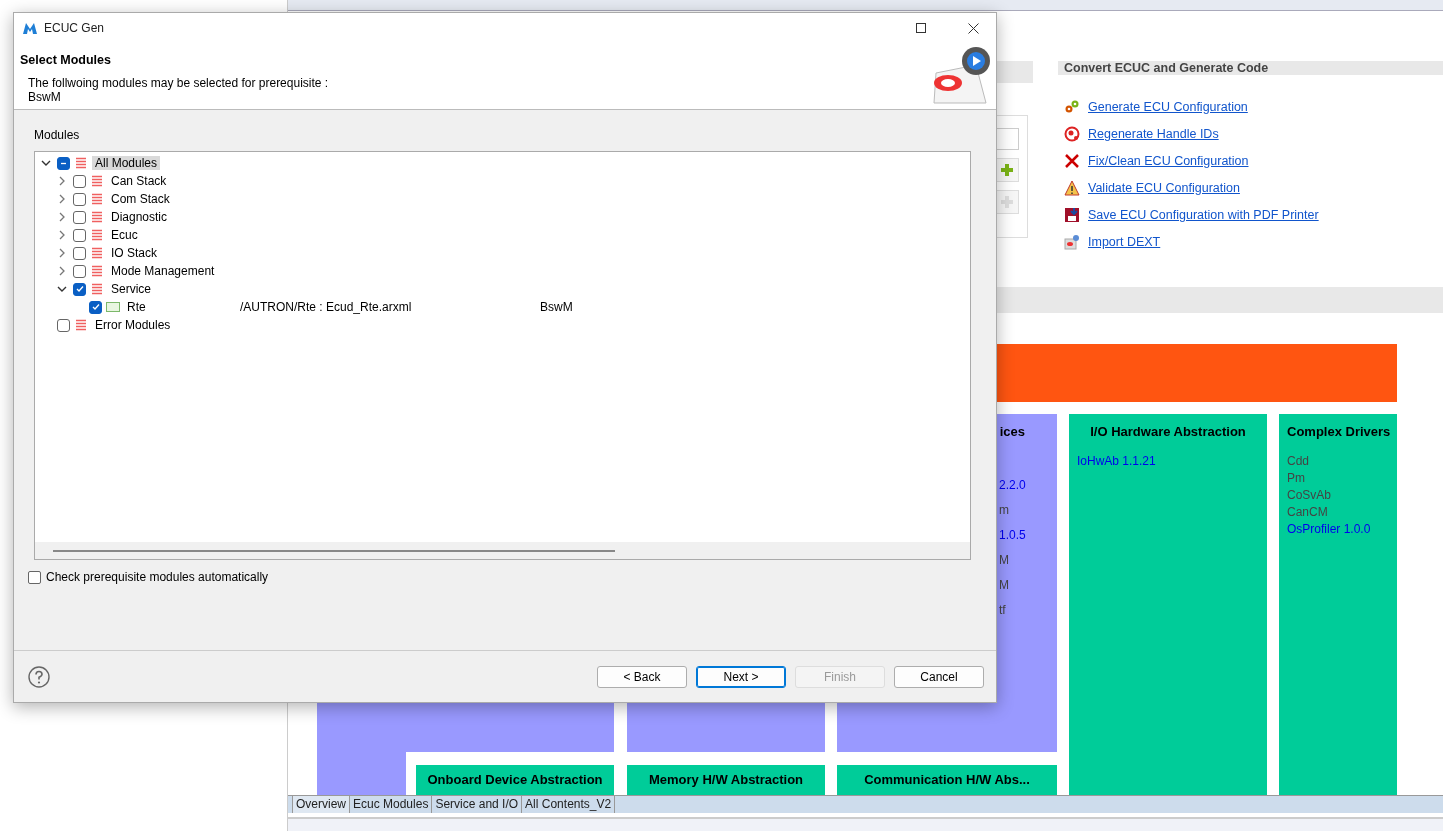  I want to click on action-link: Regenerate Handle IDs, so click(1153, 133).